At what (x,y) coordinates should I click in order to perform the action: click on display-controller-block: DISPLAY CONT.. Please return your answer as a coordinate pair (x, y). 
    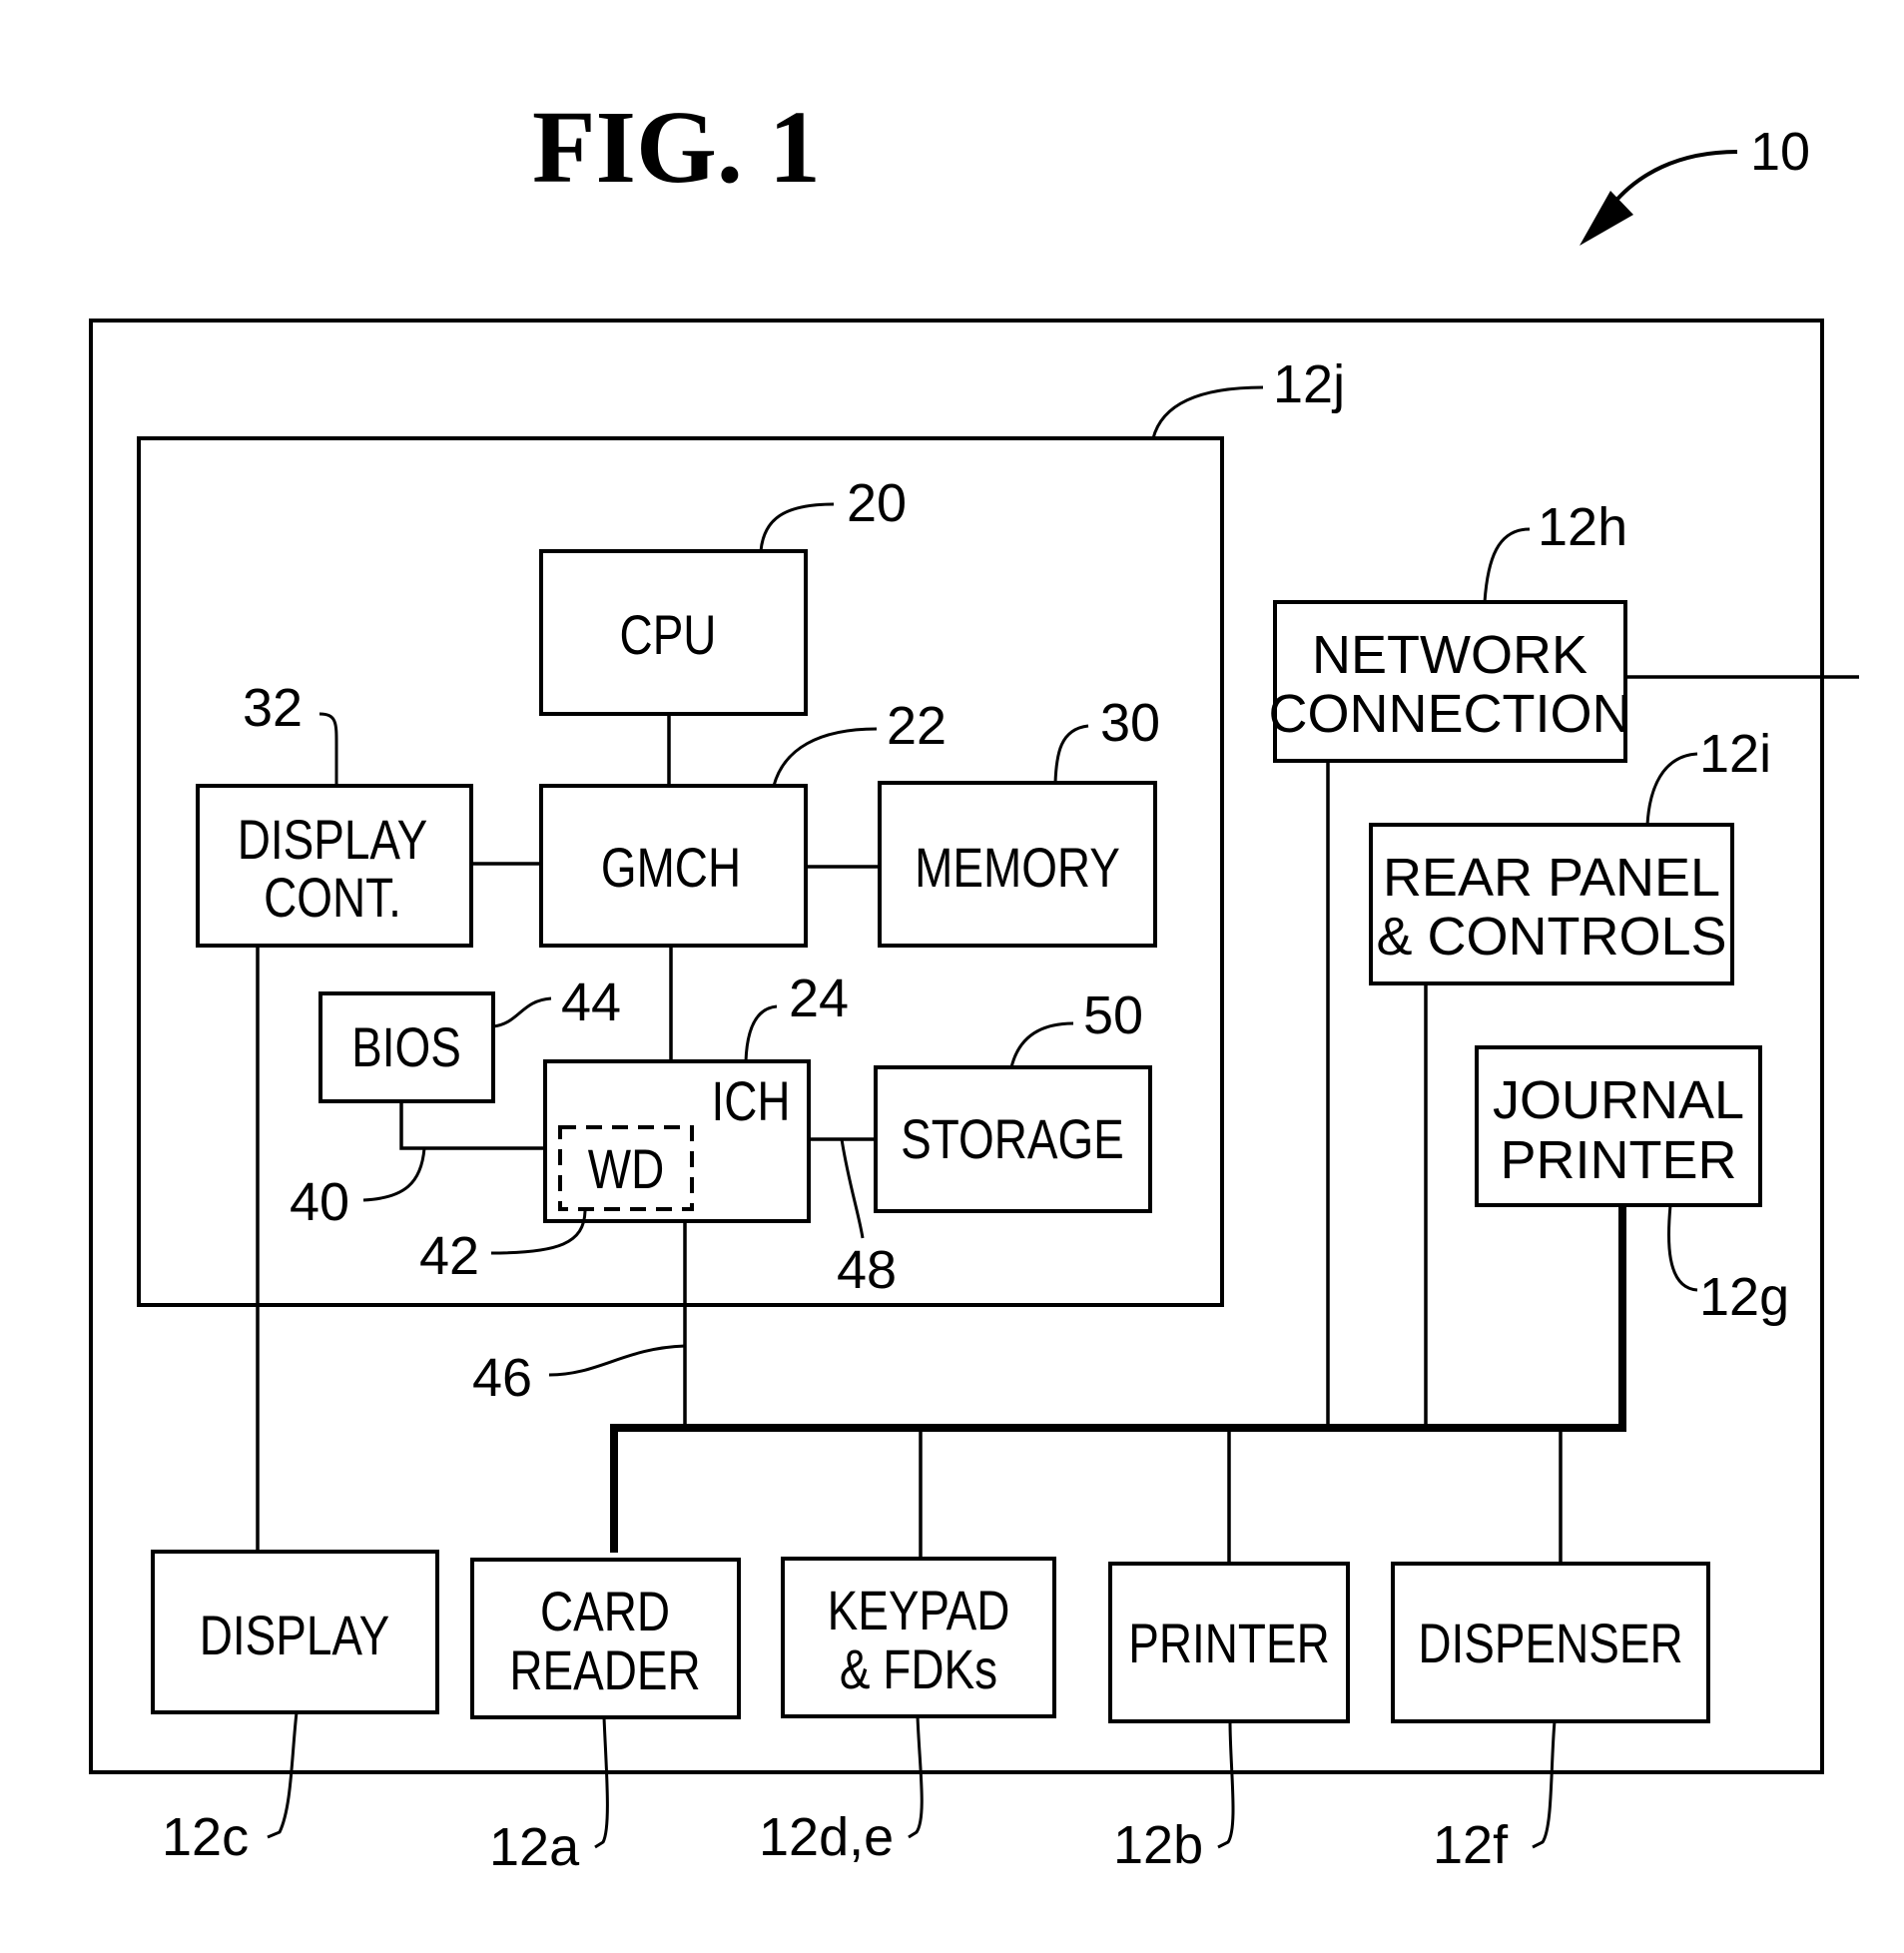
    Looking at the image, I should click on (334, 866).